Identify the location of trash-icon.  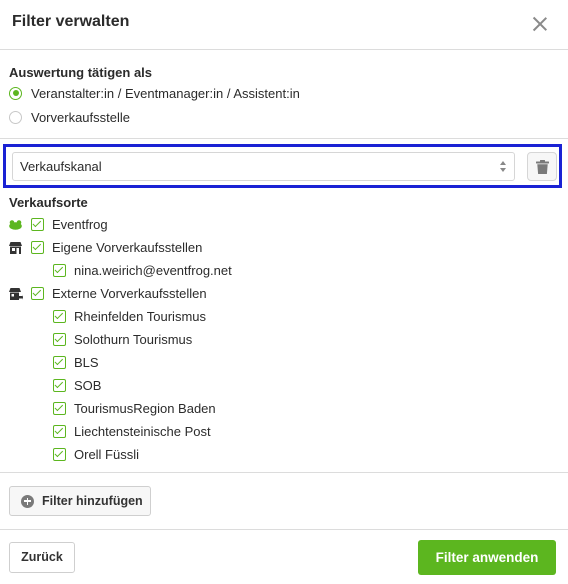
(542, 167).